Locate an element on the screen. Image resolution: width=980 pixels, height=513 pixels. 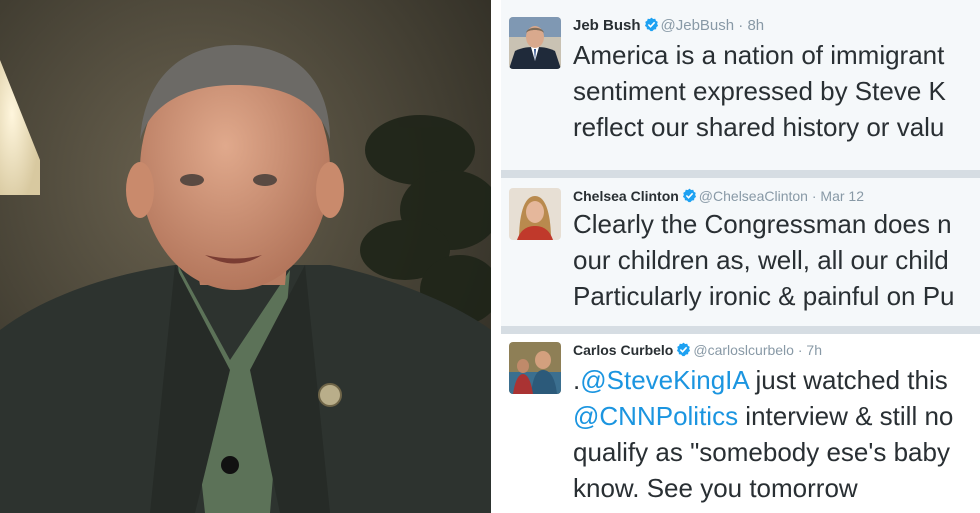
tweet-header: Chelsea Clinton @ChelseaClinton · Mar 12 is located at coordinates (718, 196).